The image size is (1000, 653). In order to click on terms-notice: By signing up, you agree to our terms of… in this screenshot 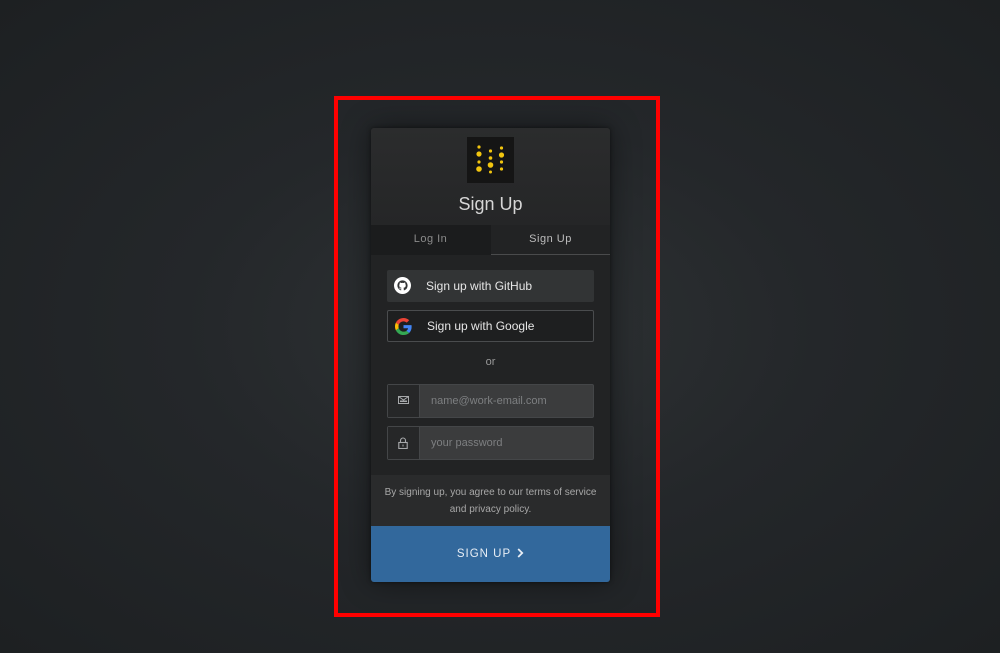, I will do `click(490, 500)`.